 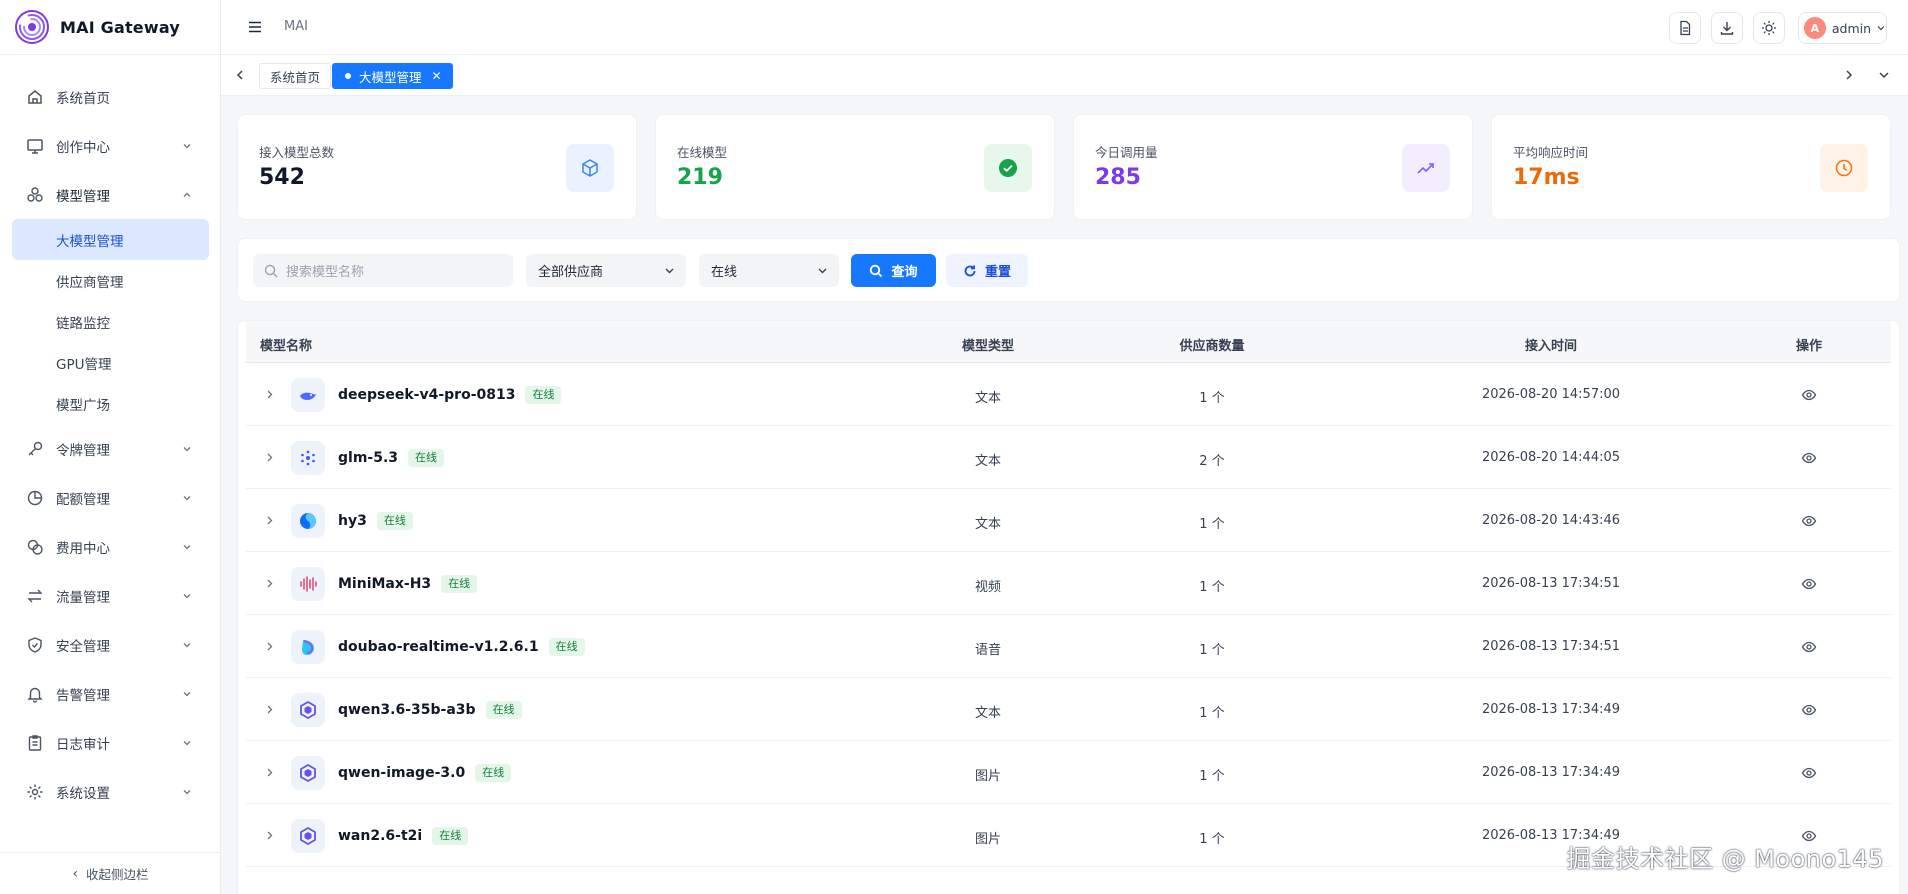 What do you see at coordinates (380, 836) in the screenshot?
I see `model-name: wan2.6-t2i` at bounding box center [380, 836].